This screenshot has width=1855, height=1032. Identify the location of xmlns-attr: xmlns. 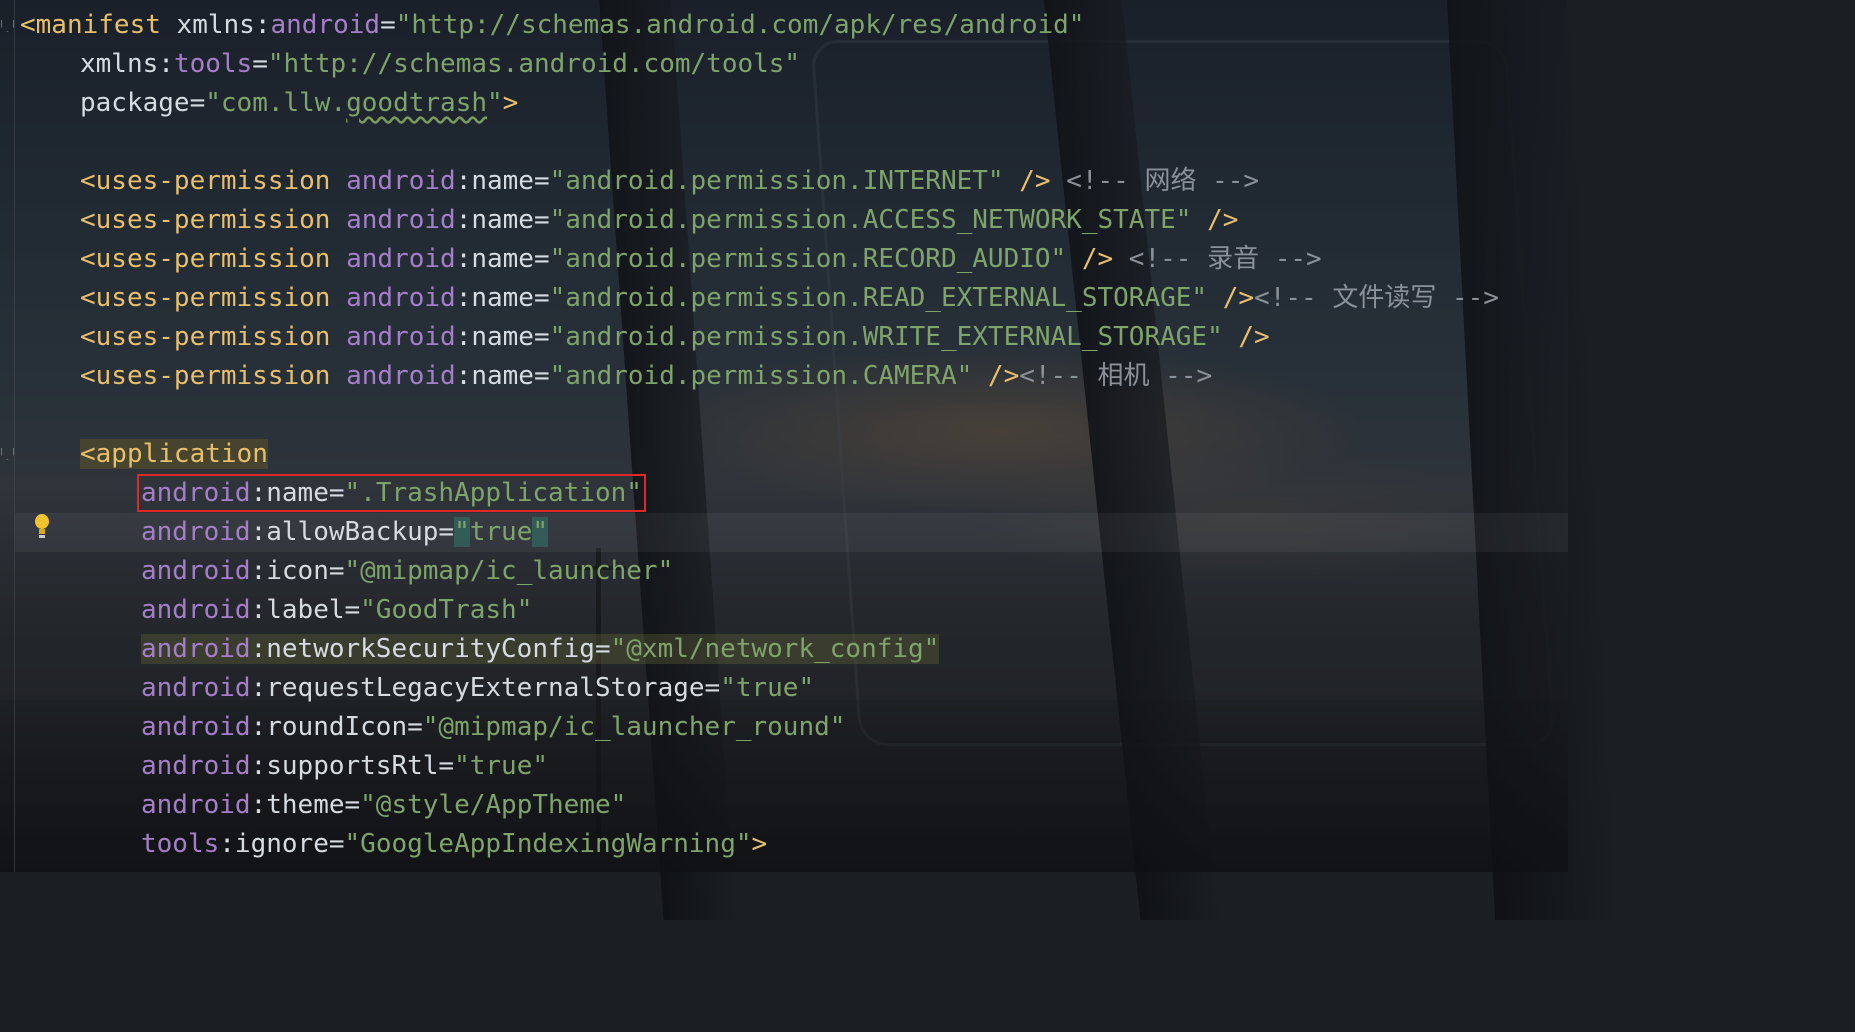
(215, 25).